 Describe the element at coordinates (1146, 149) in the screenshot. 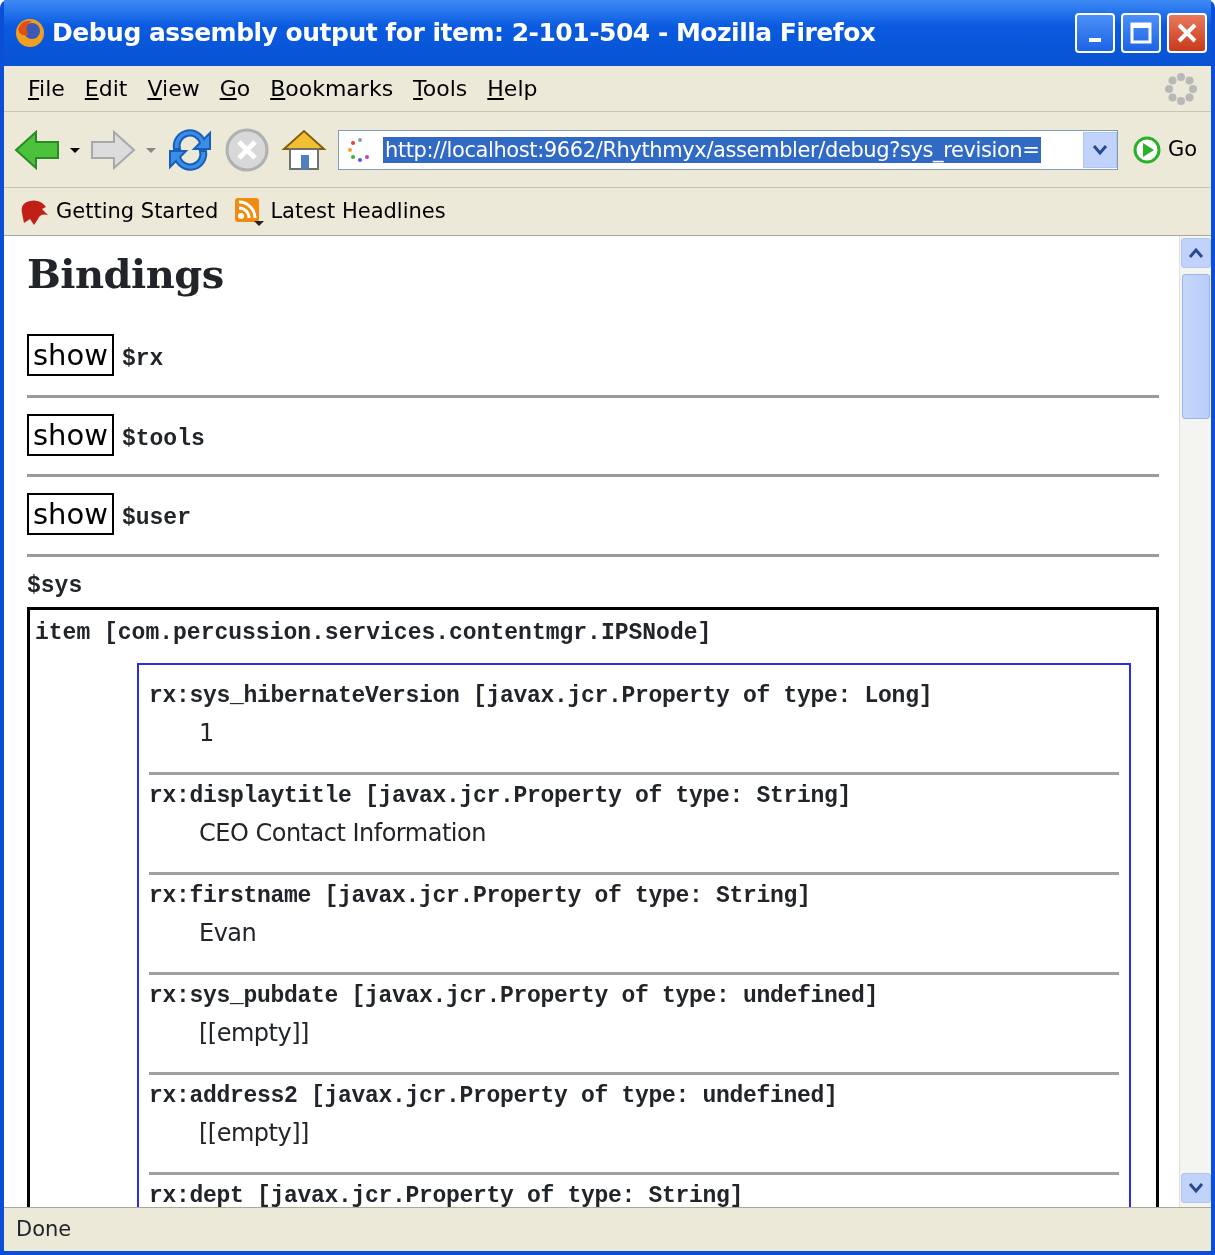

I see `play-icon` at that location.